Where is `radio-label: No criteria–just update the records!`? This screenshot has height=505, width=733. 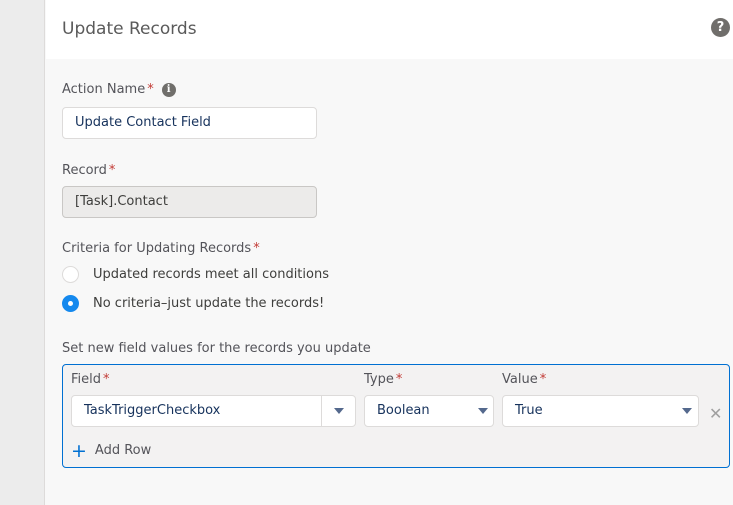 radio-label: No criteria–just update the records! is located at coordinates (209, 303).